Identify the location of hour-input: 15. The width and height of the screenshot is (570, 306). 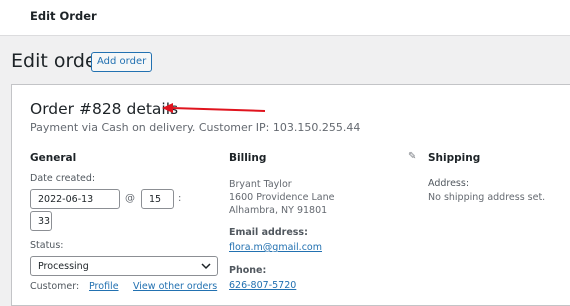
(157, 199).